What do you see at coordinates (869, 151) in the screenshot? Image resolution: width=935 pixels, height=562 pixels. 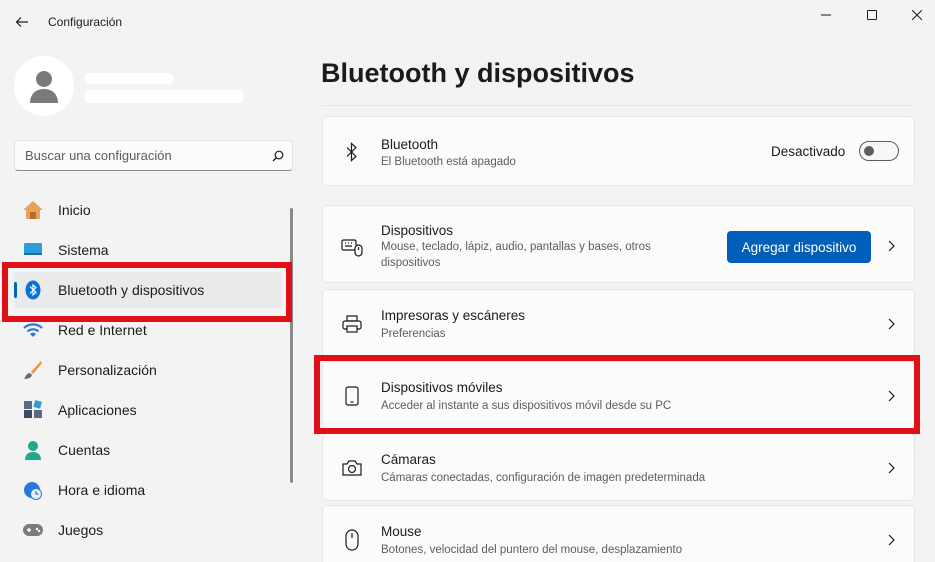 I see `toggle-knob` at bounding box center [869, 151].